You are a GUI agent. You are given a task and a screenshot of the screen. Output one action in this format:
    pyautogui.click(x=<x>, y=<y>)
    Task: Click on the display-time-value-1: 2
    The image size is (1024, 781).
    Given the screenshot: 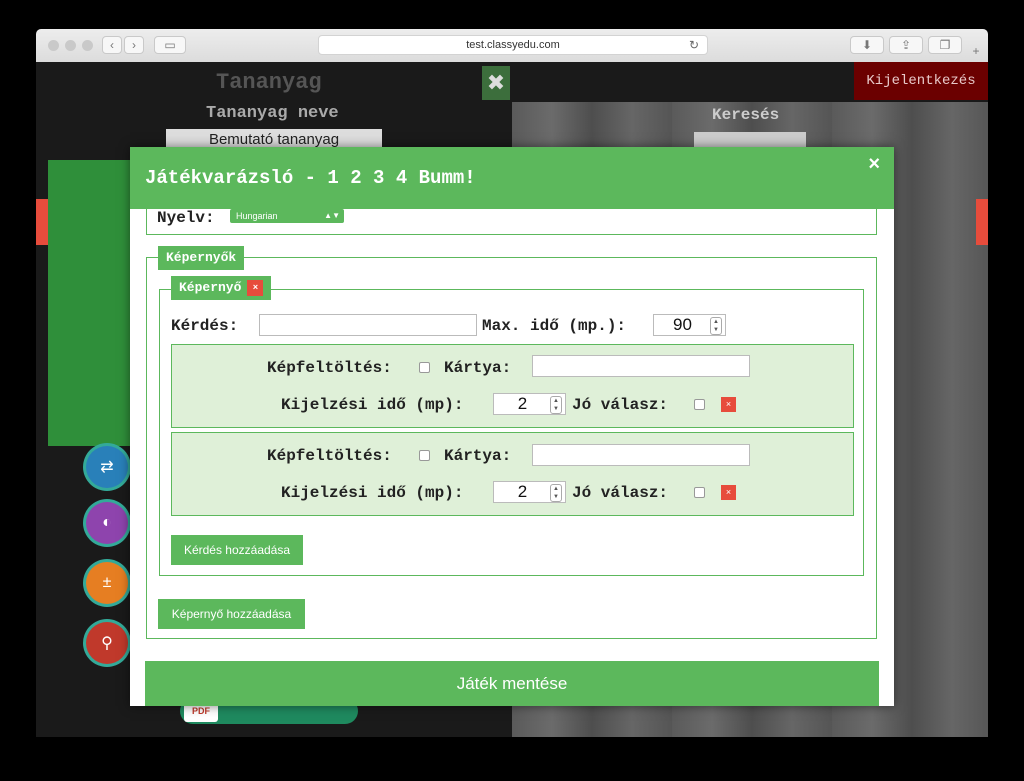 What is the action you would take?
    pyautogui.click(x=522, y=403)
    